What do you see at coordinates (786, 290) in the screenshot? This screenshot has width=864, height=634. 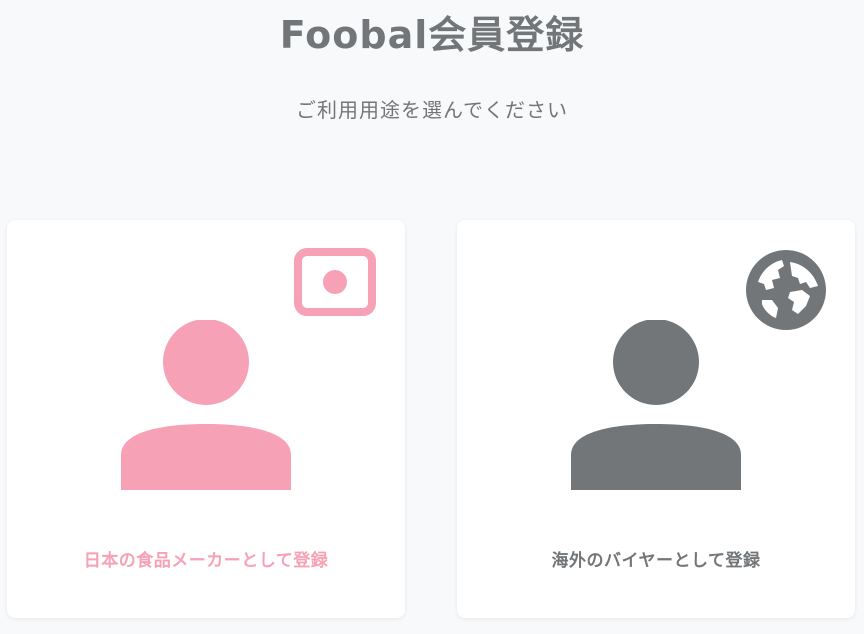 I see `globe-icon` at bounding box center [786, 290].